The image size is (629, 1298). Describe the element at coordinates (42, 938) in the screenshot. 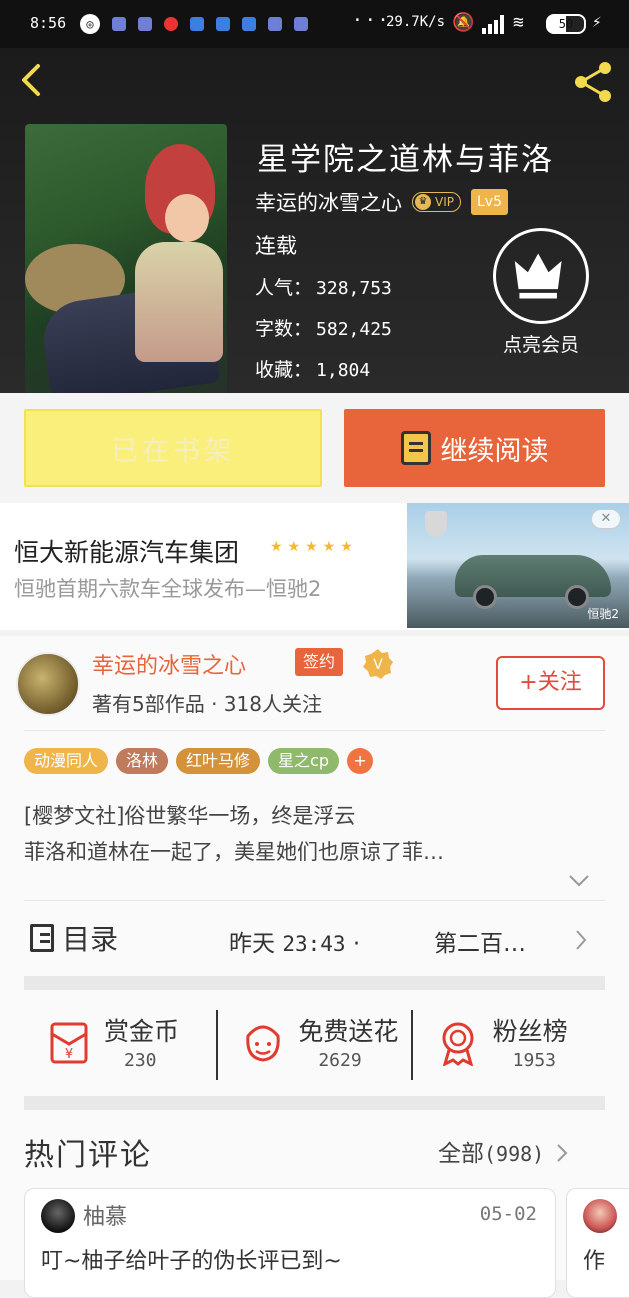

I see `list-icon` at that location.